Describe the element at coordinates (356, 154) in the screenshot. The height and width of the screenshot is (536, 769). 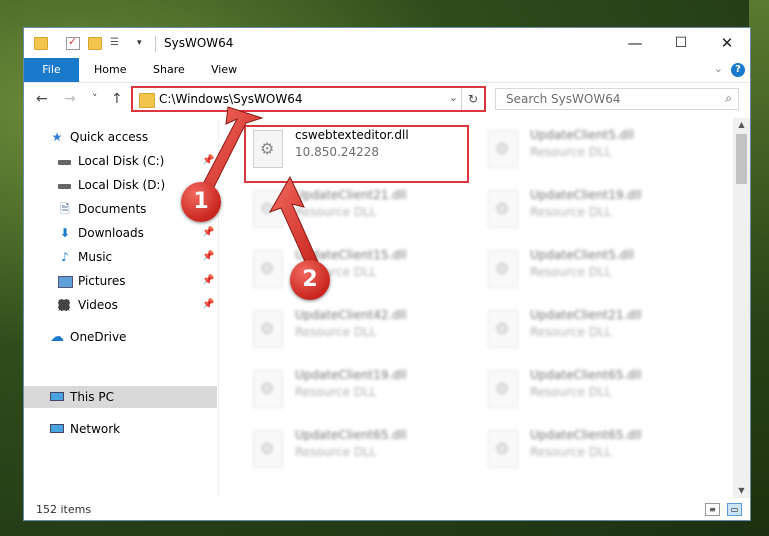
I see `highlight-box-file` at that location.